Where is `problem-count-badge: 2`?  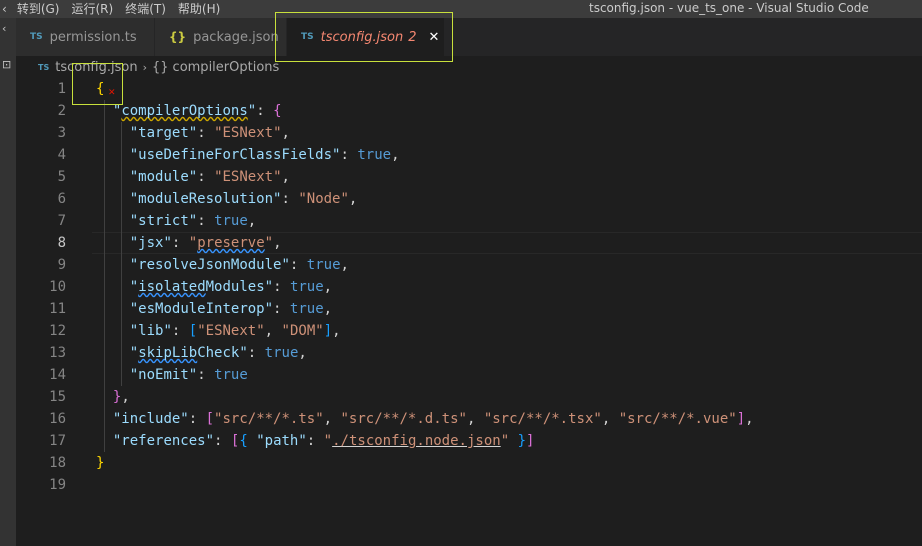 problem-count-badge: 2 is located at coordinates (412, 37).